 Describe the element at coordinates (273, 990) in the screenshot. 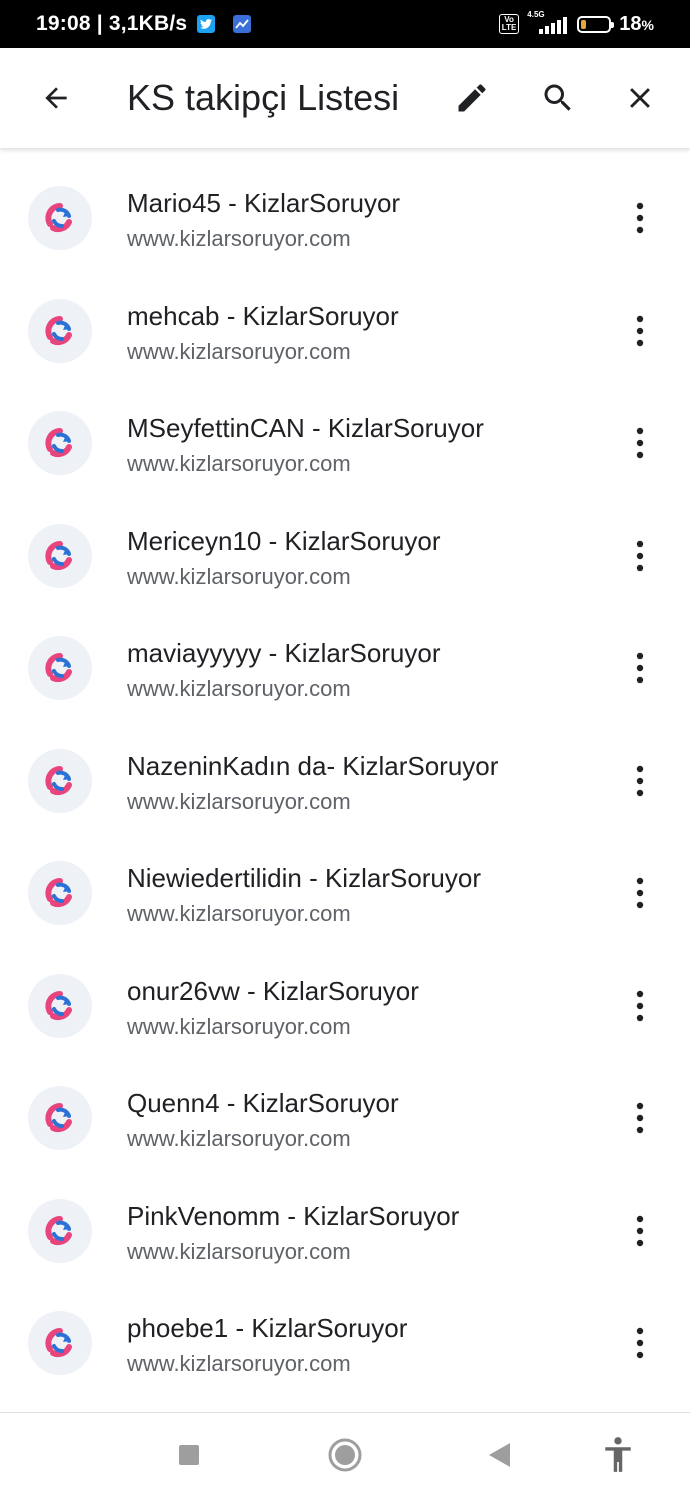

I see `item-title: onur26vw - KizlarSoruyor` at that location.